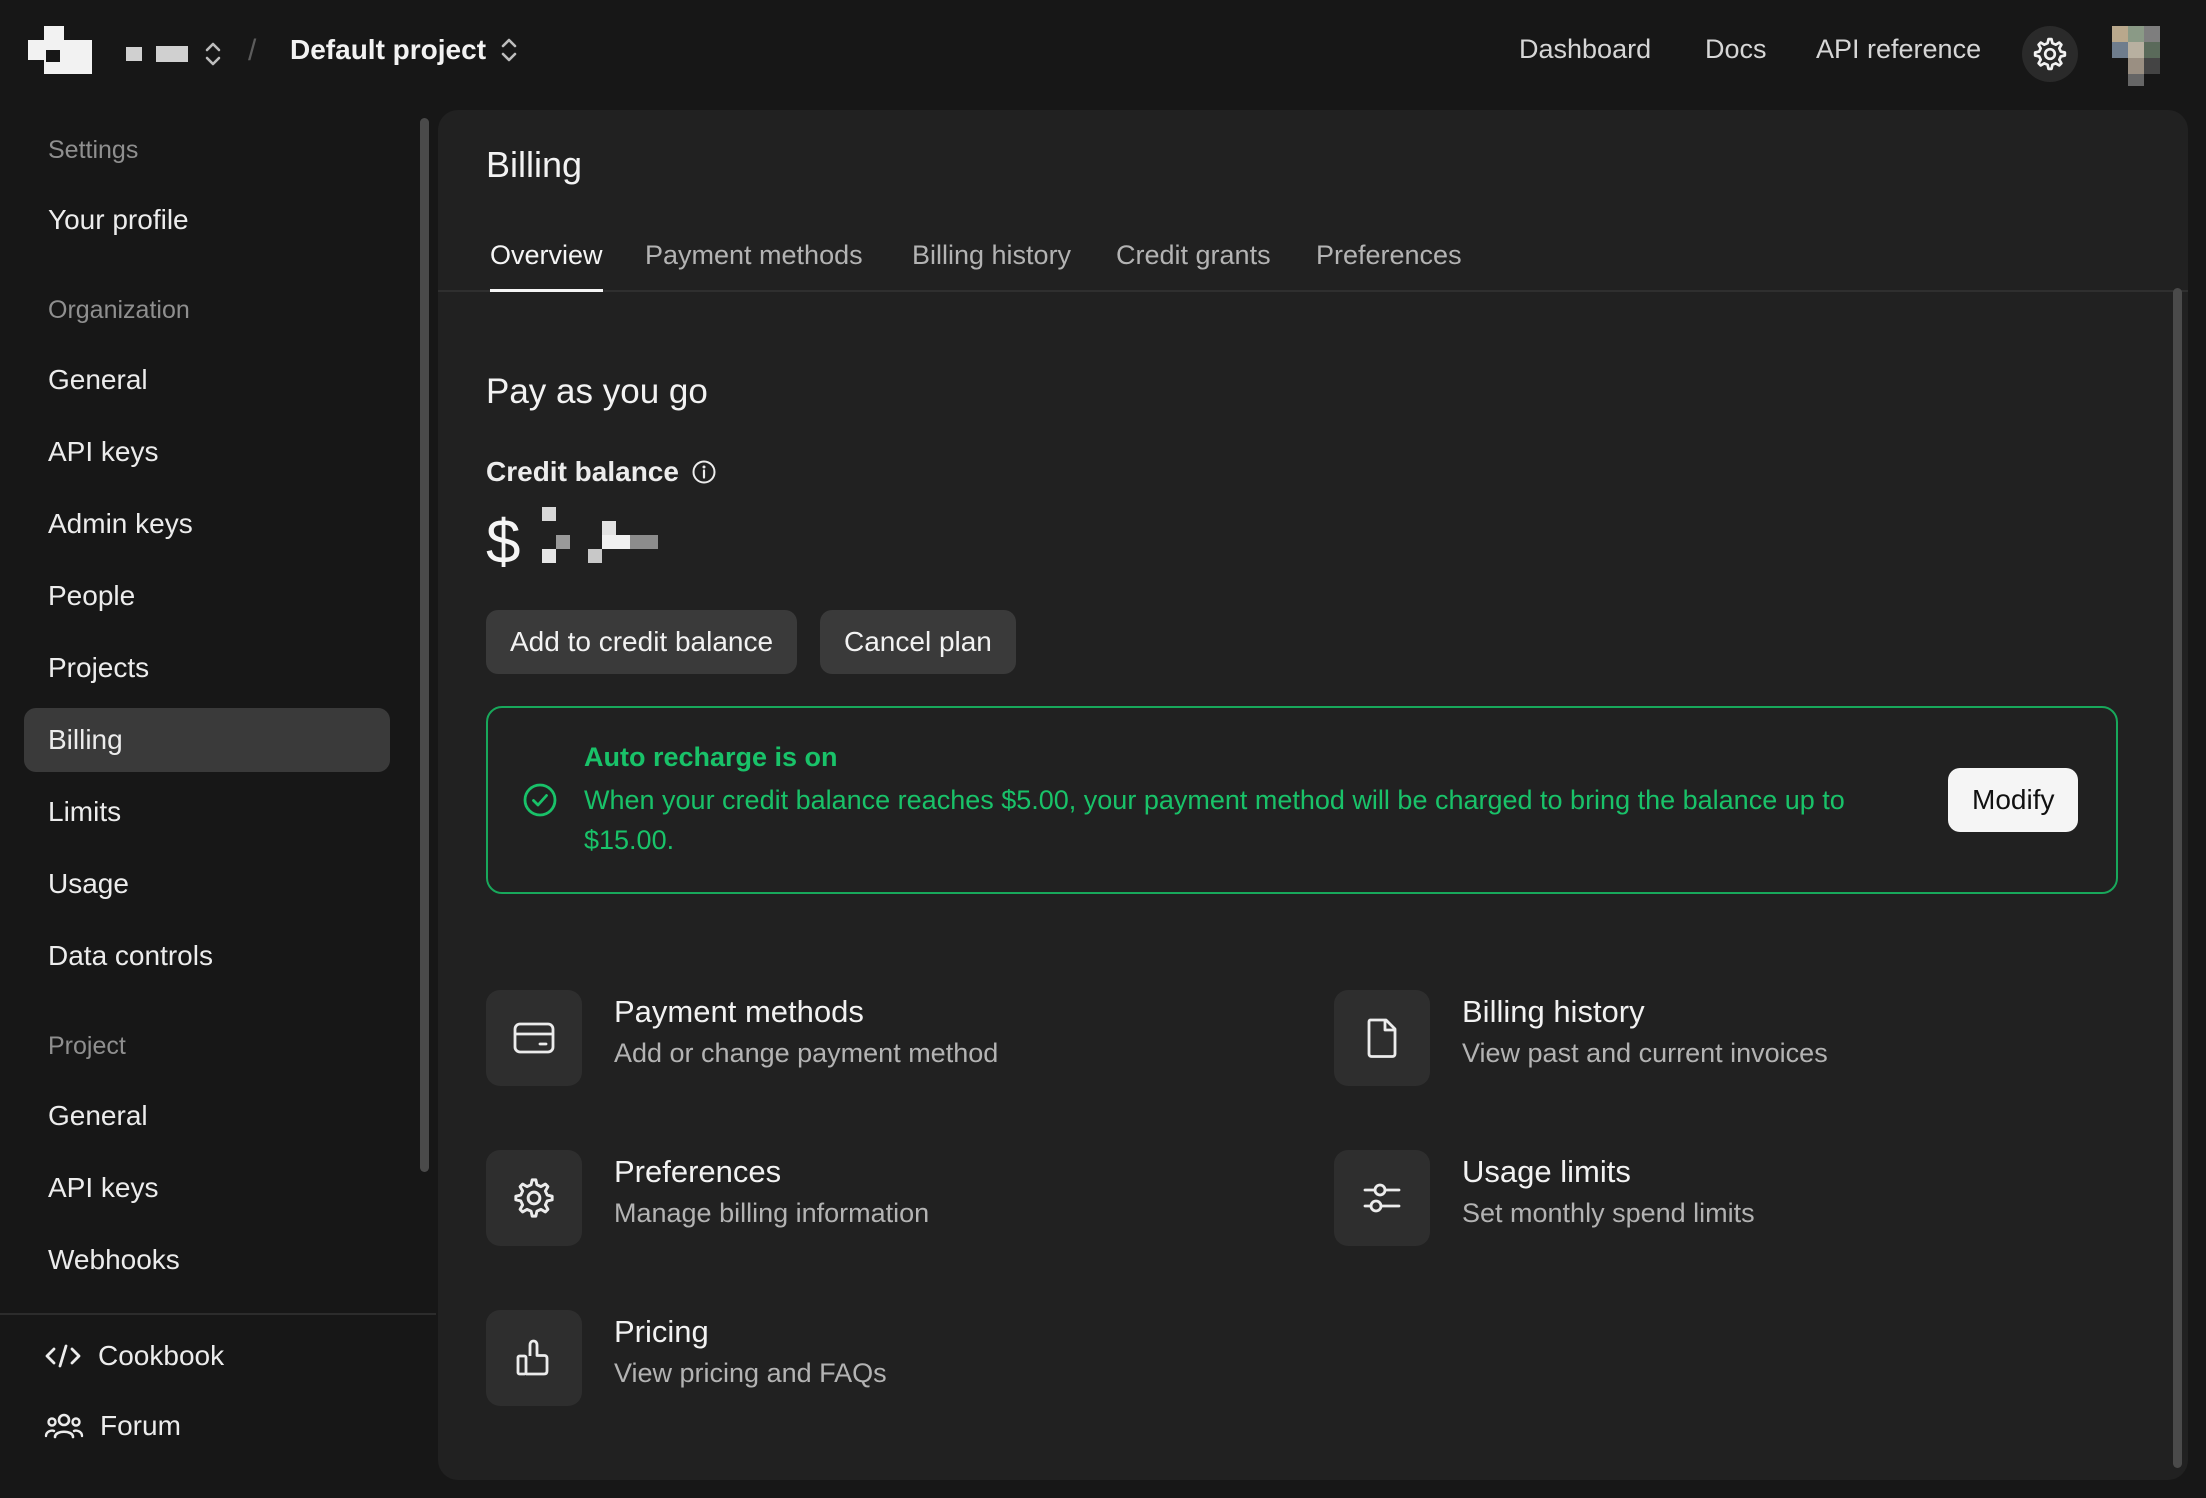 This screenshot has width=2206, height=1498. I want to click on card-pricing: Pricing View pricing and FAQs, so click(866, 1358).